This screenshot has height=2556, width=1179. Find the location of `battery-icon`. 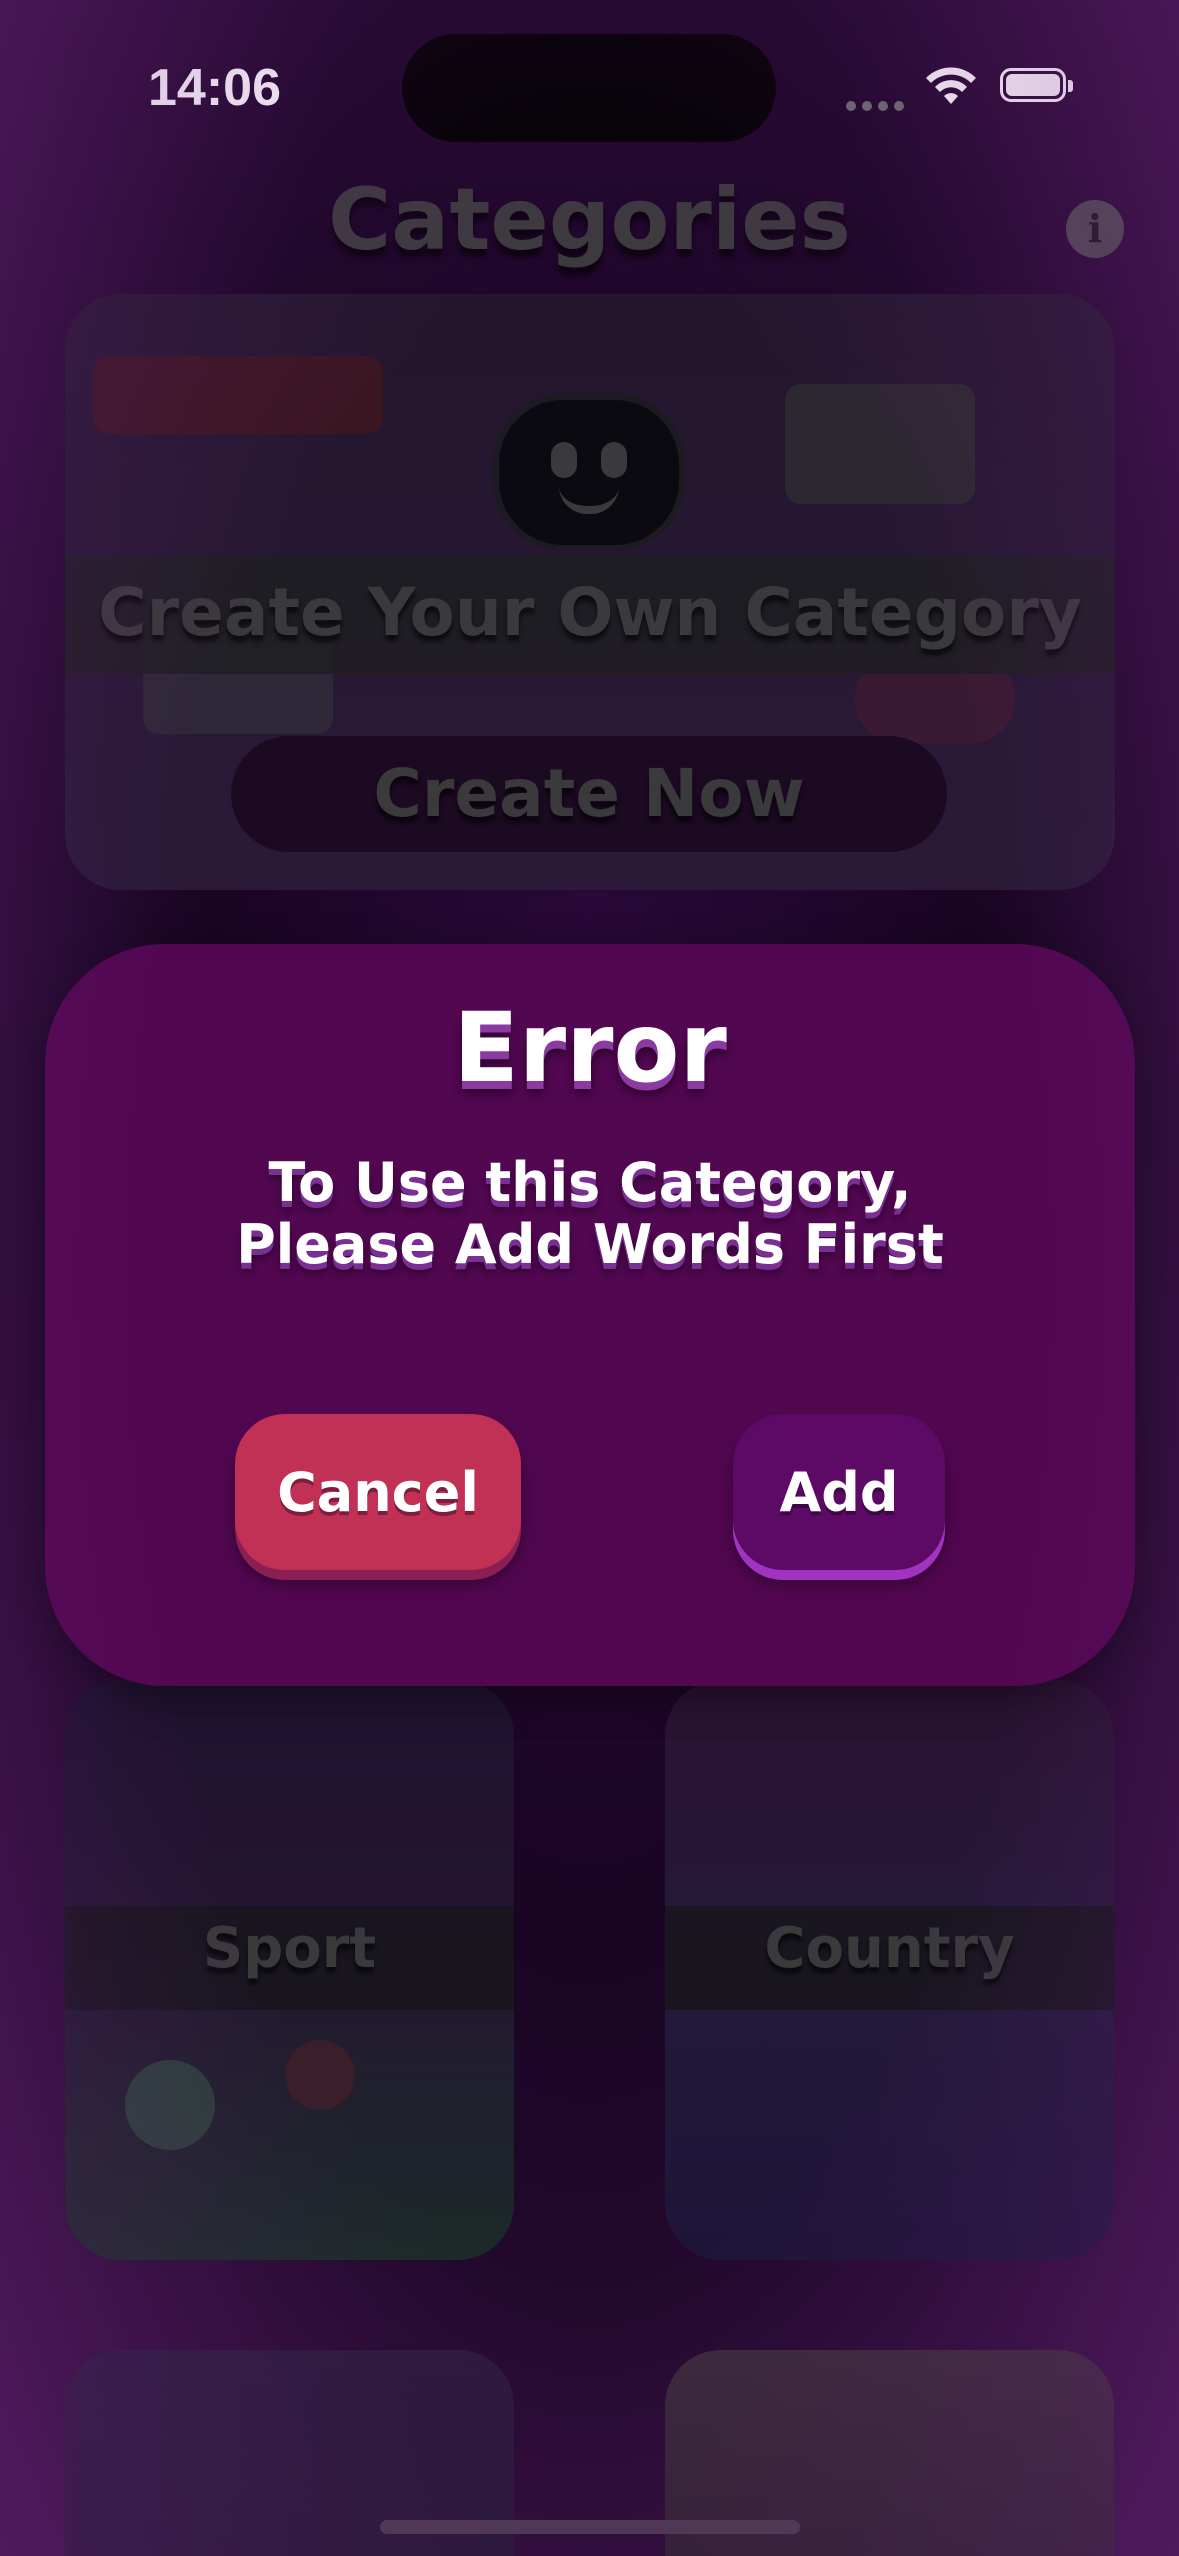

battery-icon is located at coordinates (1036, 87).